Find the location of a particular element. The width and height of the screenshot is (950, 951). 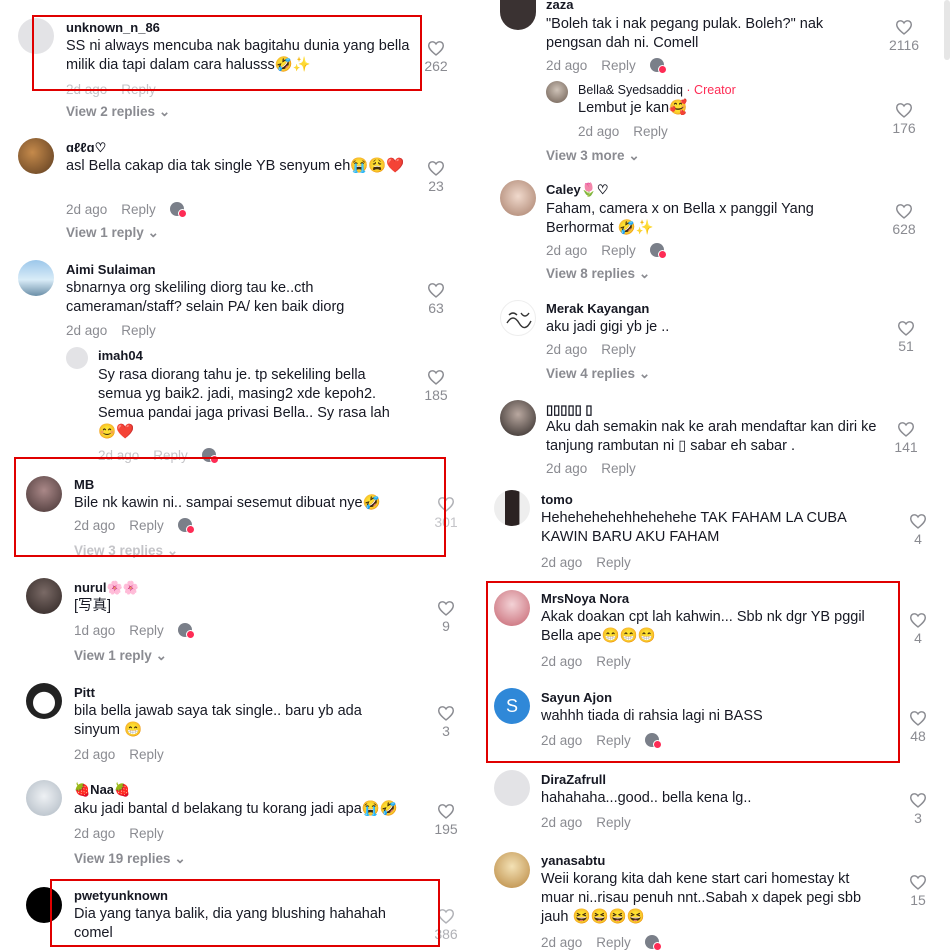

like-button: 51 is located at coordinates (906, 337).